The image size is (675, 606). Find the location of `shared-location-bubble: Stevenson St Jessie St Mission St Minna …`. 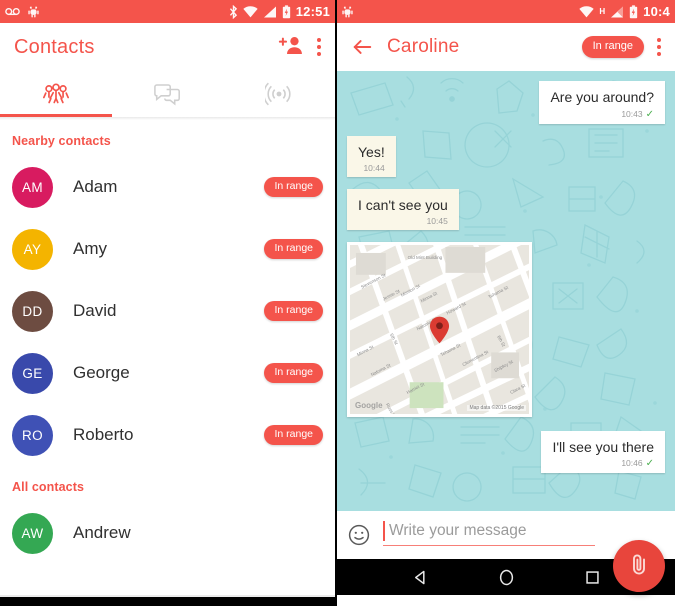

shared-location-bubble: Stevenson St Jessie St Mission St Minna … is located at coordinates (439, 329).